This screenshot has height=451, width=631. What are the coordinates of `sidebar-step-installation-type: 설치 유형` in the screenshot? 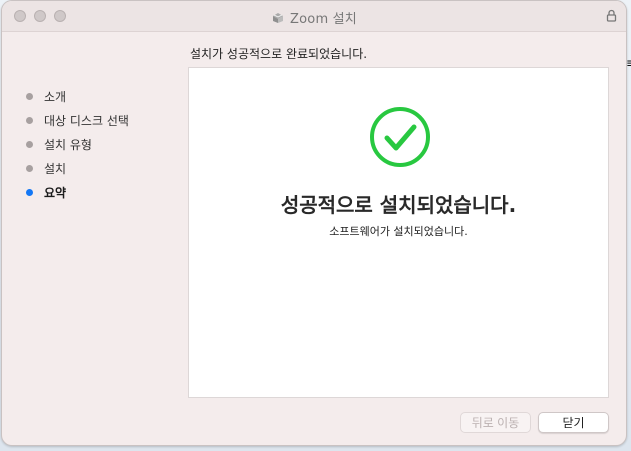 It's located at (98, 150).